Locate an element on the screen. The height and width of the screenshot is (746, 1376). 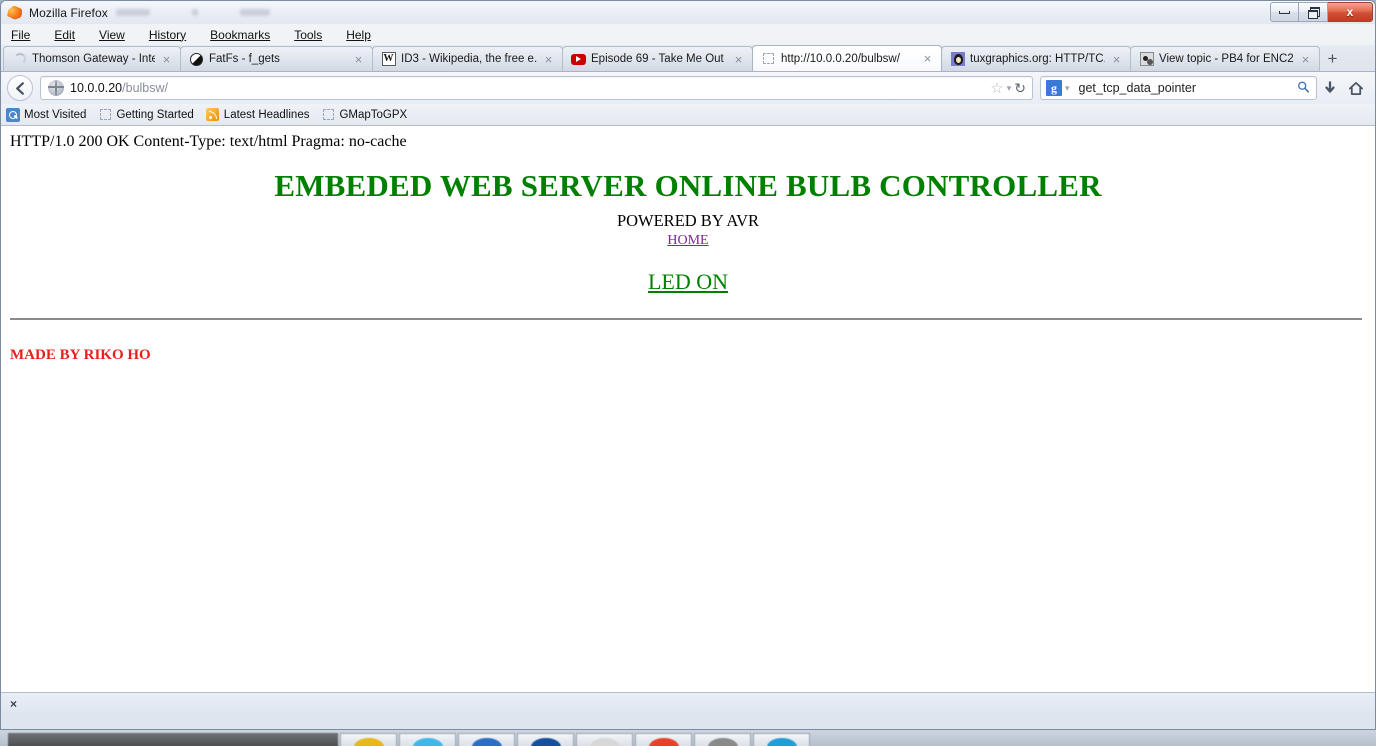
search-input: get_tcp_data_pointer is located at coordinates (1137, 88).